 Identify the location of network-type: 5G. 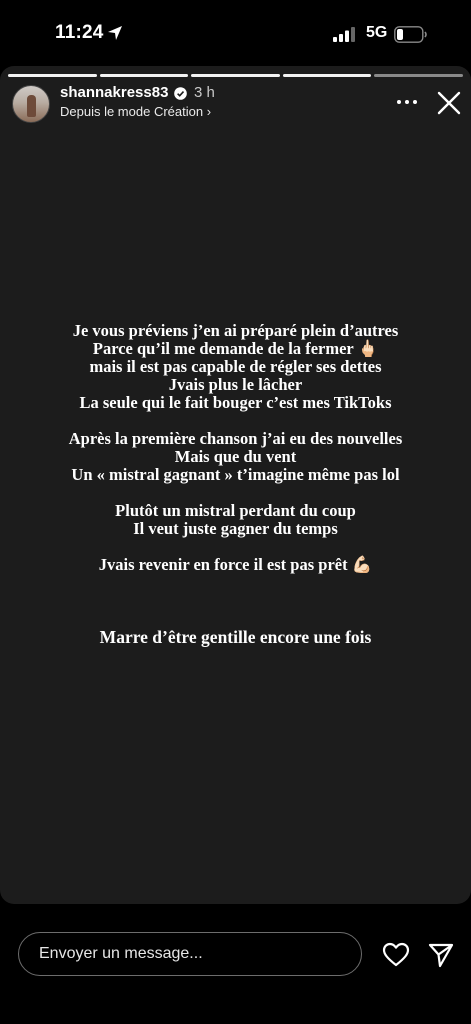
(377, 32).